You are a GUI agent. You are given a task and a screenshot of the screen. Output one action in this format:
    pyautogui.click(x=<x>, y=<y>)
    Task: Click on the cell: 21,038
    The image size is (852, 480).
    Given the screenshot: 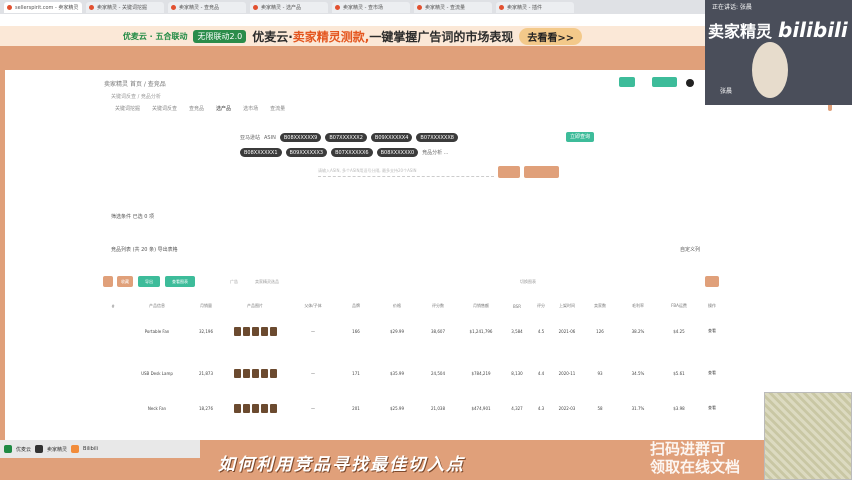 What is the action you would take?
    pyautogui.click(x=438, y=408)
    